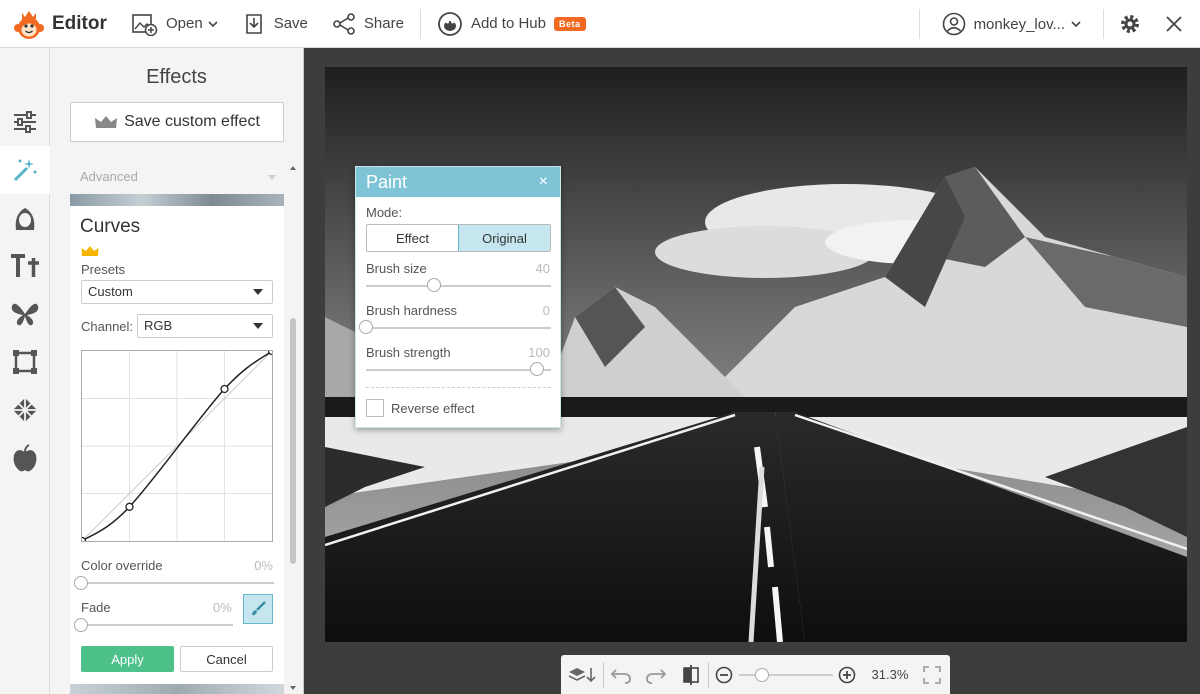 This screenshot has height=694, width=1200. I want to click on close-icon, so click(1174, 24).